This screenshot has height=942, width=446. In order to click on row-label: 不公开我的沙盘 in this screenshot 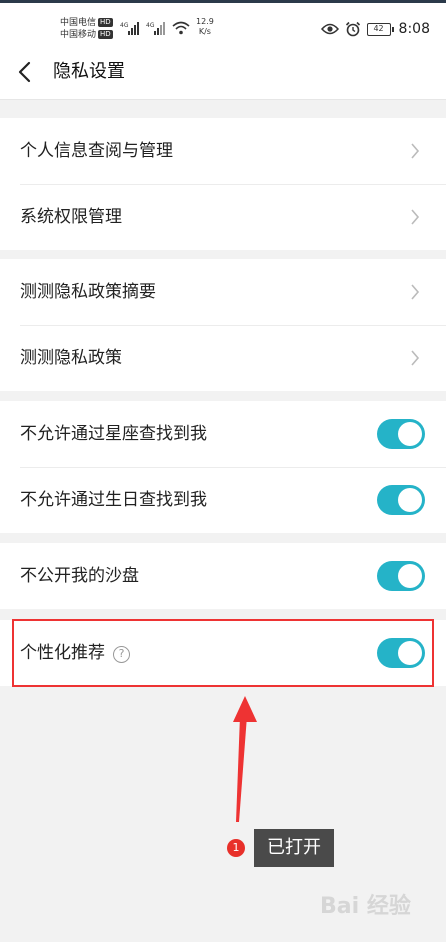, I will do `click(79, 576)`.